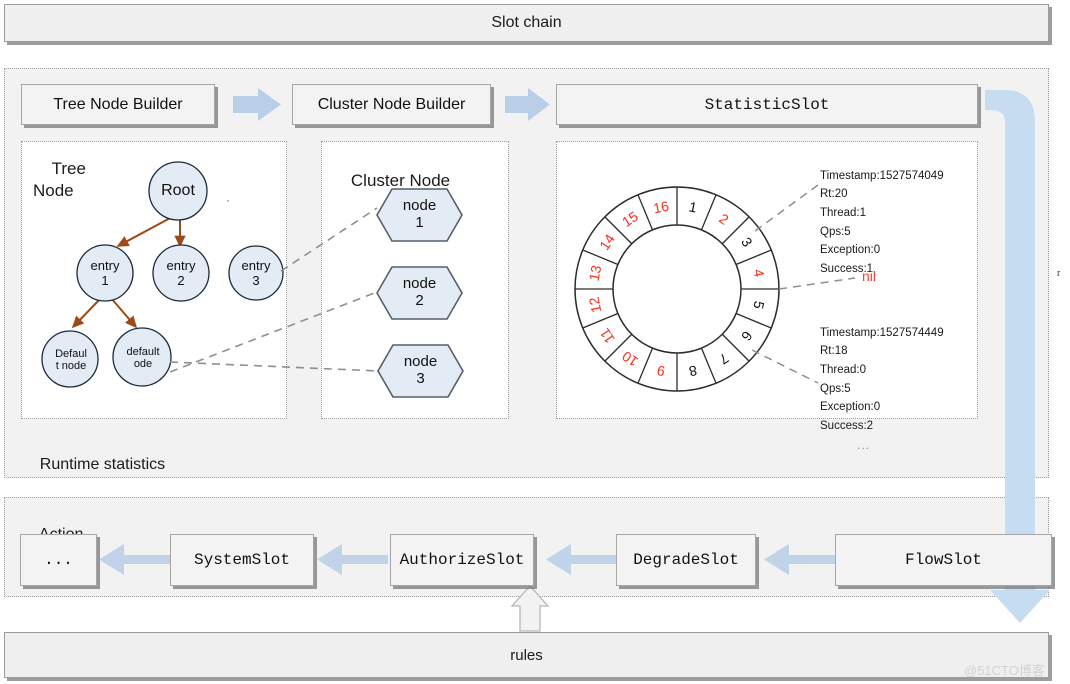 The width and height of the screenshot is (1070, 684). I want to click on tree-node-title-text: Tree Node, so click(59, 180).